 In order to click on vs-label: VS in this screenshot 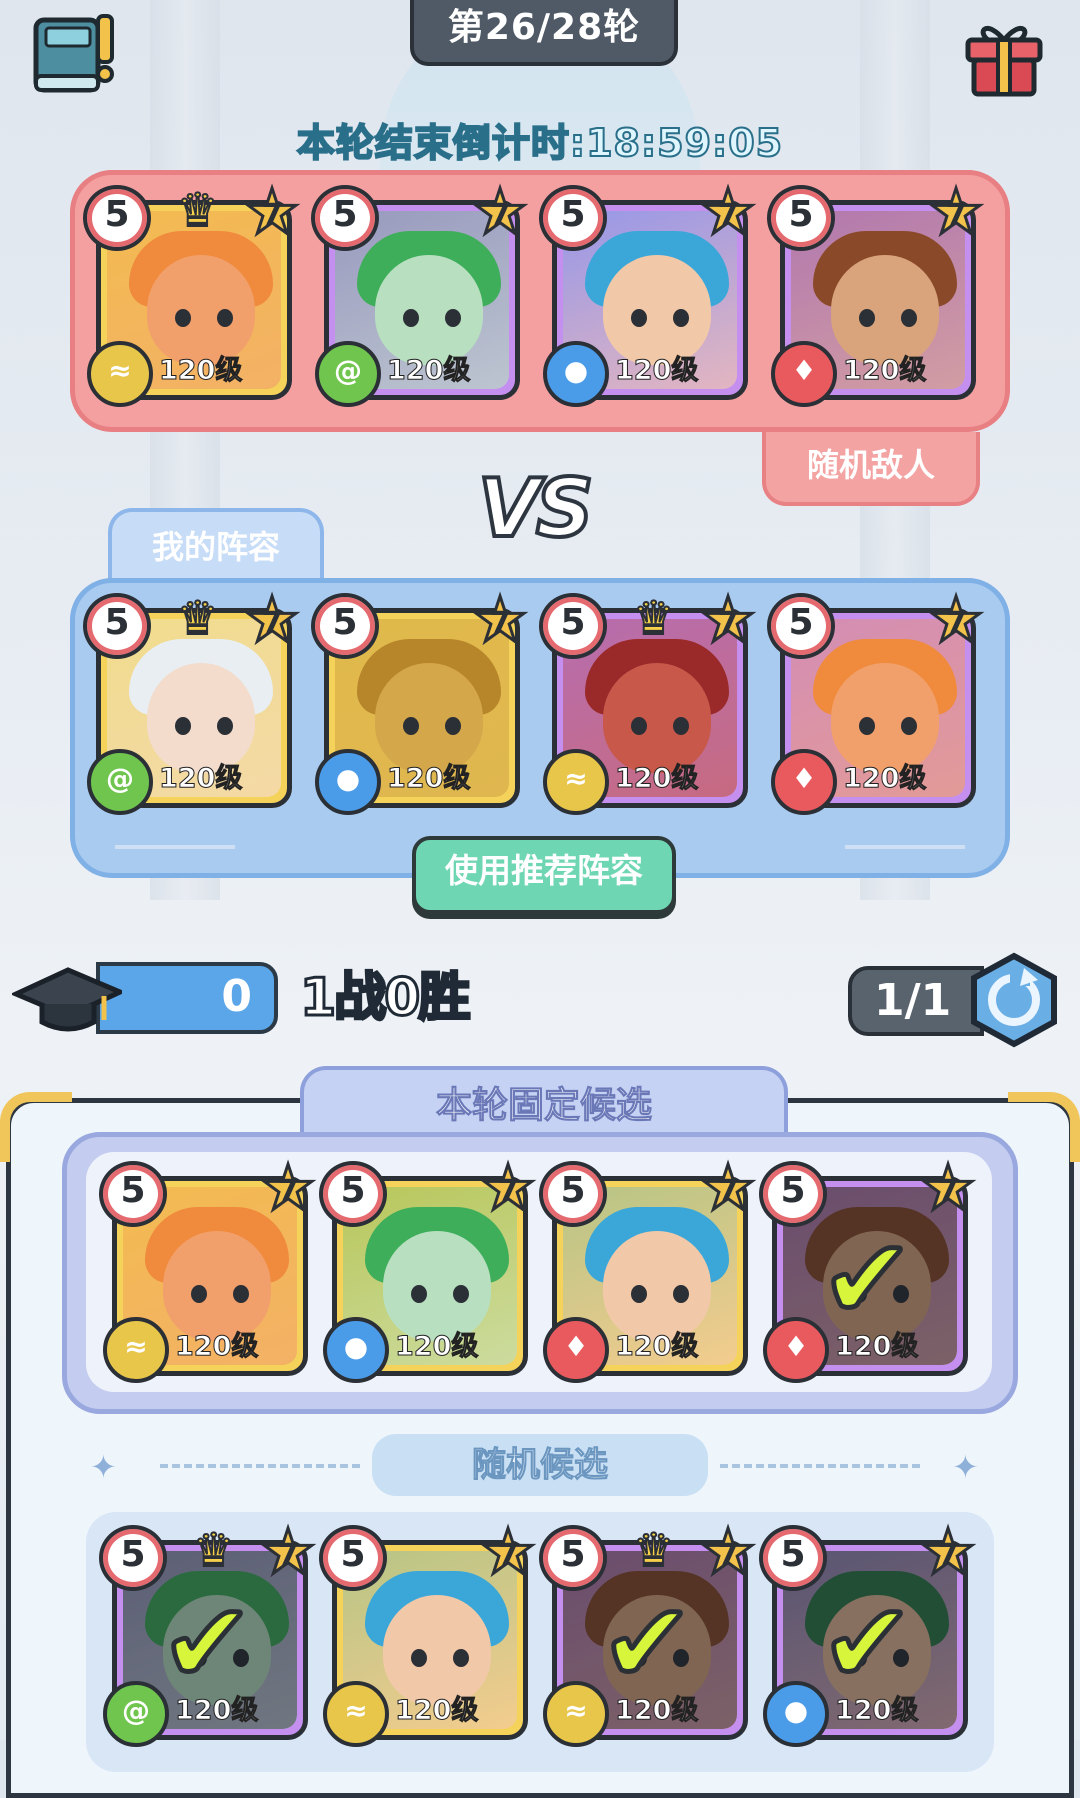, I will do `click(535, 508)`.